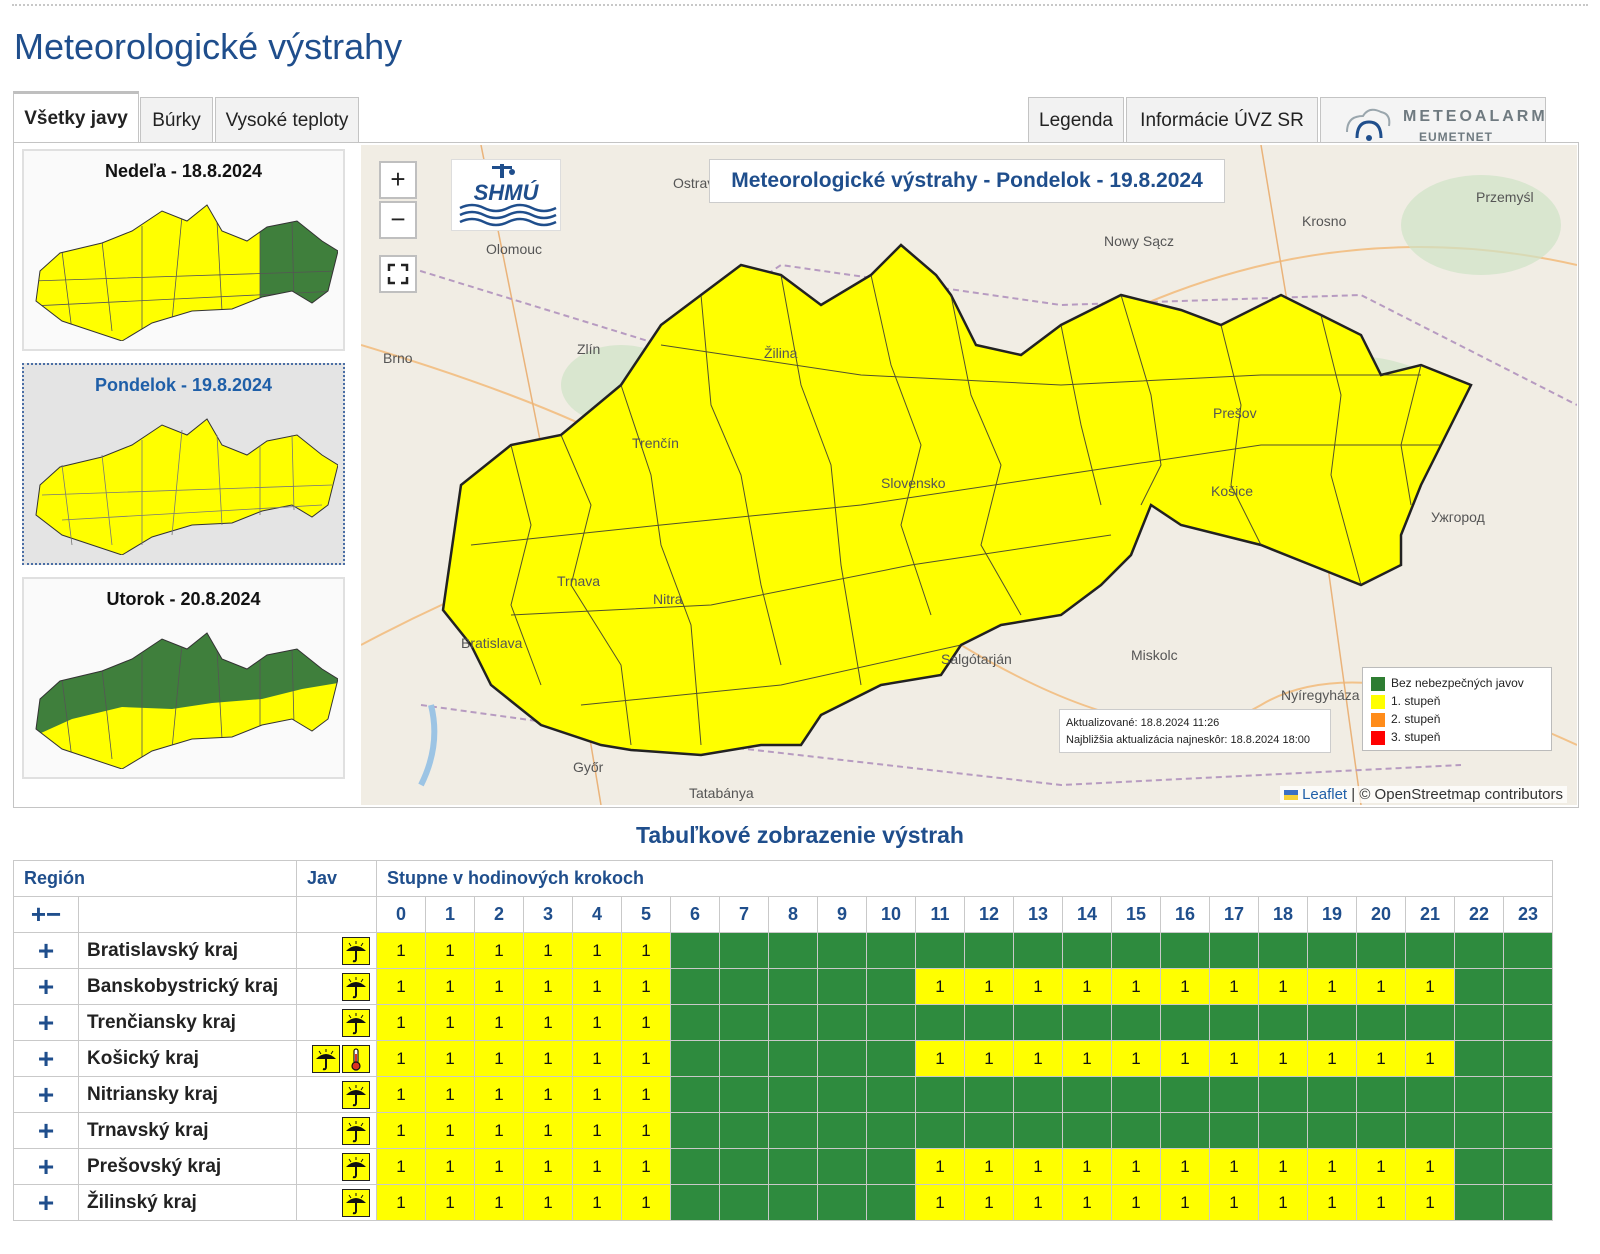  I want to click on city-label: Salgótarján, so click(976, 659).